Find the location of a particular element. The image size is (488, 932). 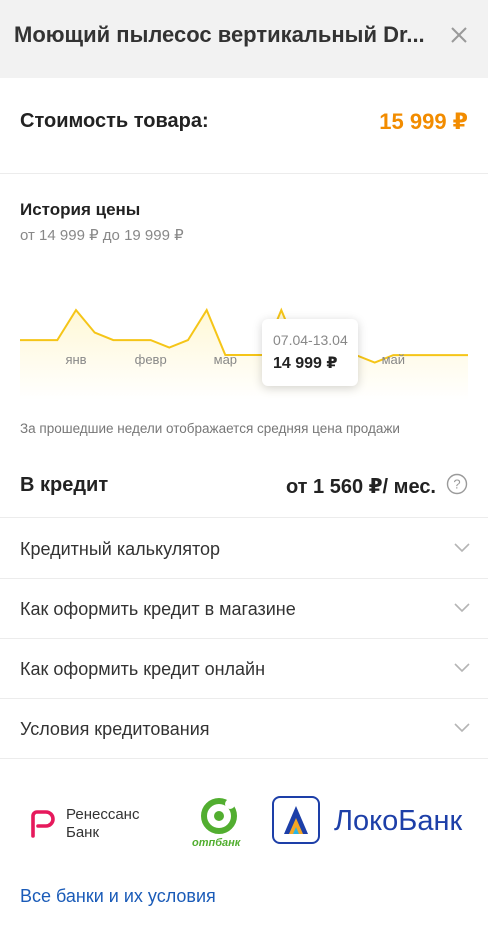

price-history-chart: янв февр мар май is located at coordinates (244, 335).